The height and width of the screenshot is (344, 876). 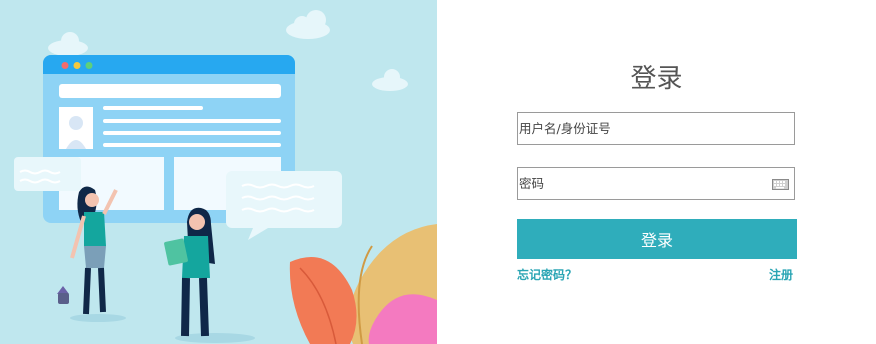 I want to click on password-field, so click(x=656, y=183).